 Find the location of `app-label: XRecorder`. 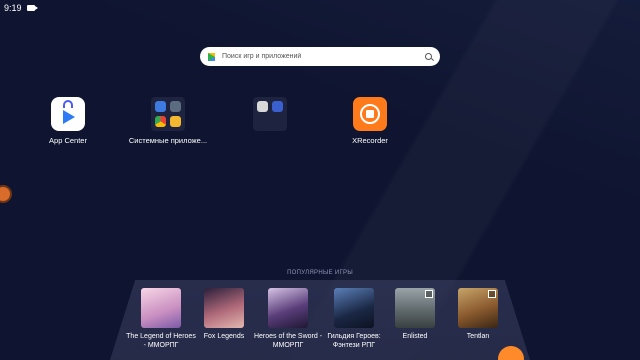

app-label: XRecorder is located at coordinates (370, 140).